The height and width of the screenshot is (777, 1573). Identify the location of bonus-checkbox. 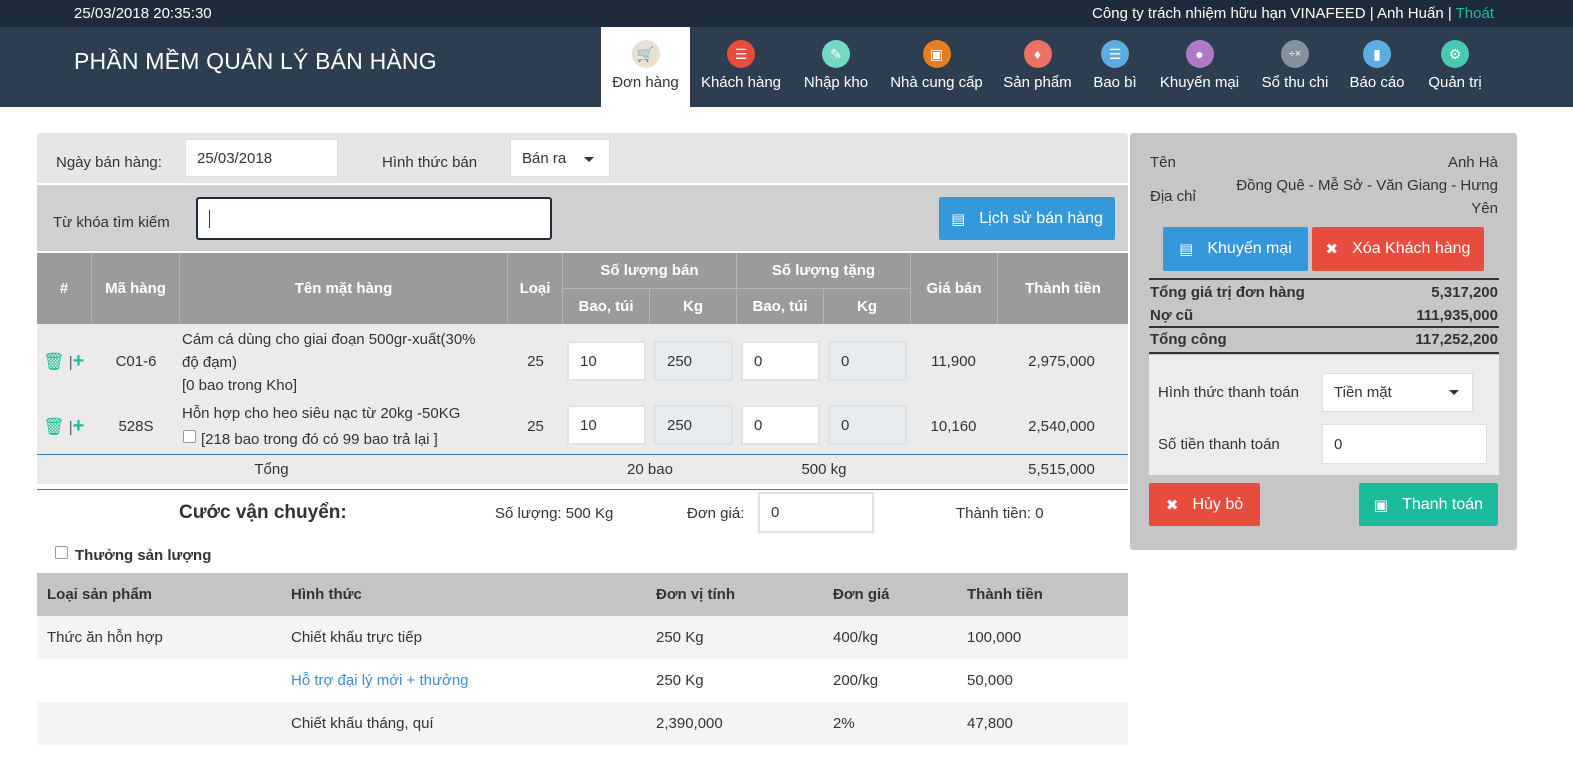
(61, 552).